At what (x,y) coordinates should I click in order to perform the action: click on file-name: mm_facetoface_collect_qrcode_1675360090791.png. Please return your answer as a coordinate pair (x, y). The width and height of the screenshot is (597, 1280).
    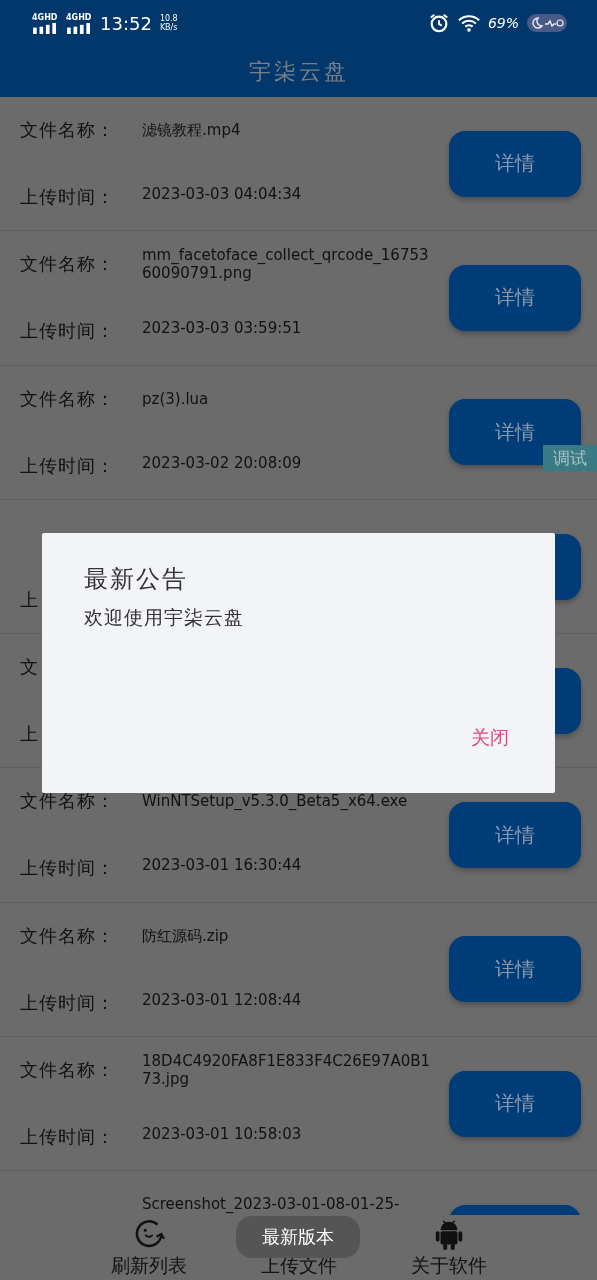
    Looking at the image, I should click on (286, 264).